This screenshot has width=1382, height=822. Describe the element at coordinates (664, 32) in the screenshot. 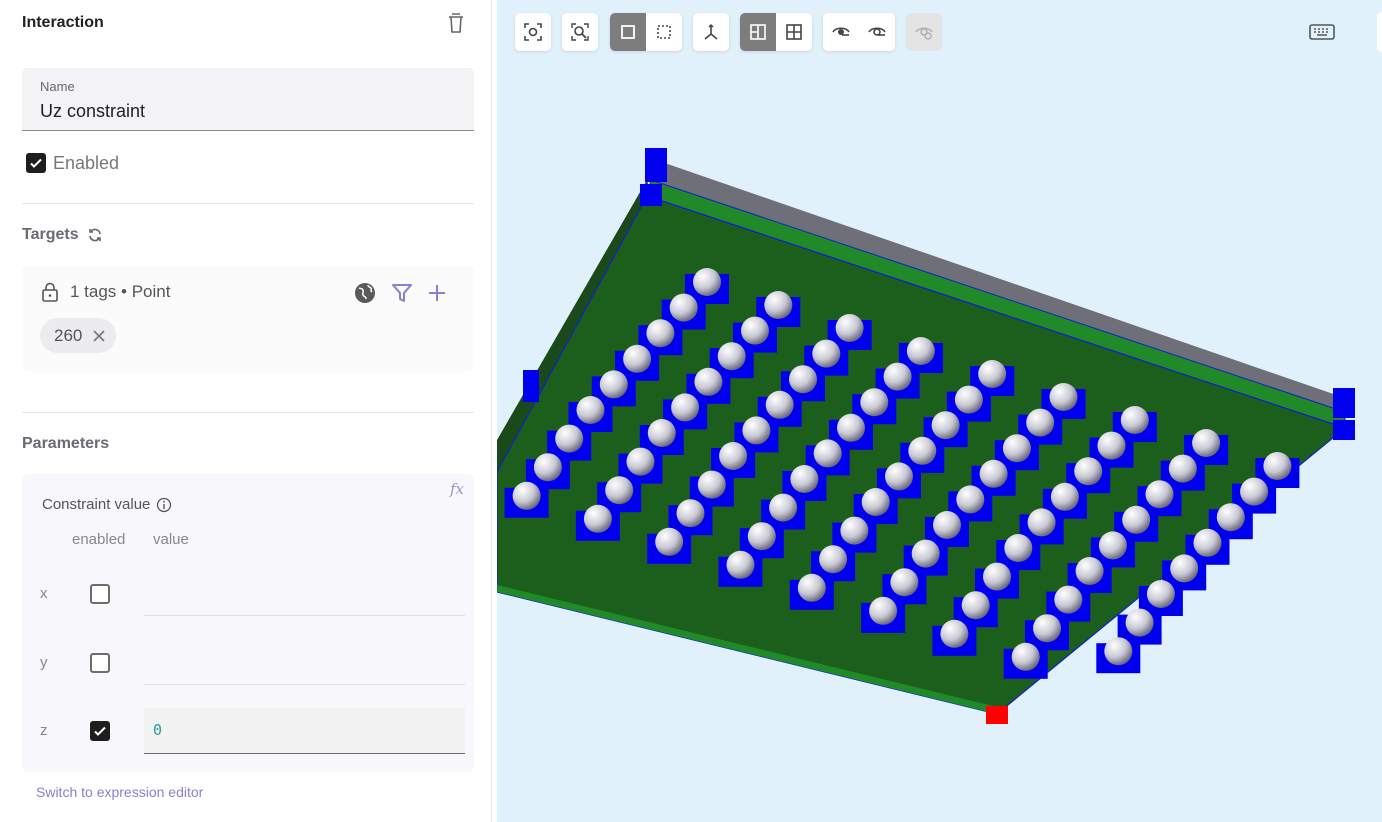

I see `select-dashed-button` at that location.